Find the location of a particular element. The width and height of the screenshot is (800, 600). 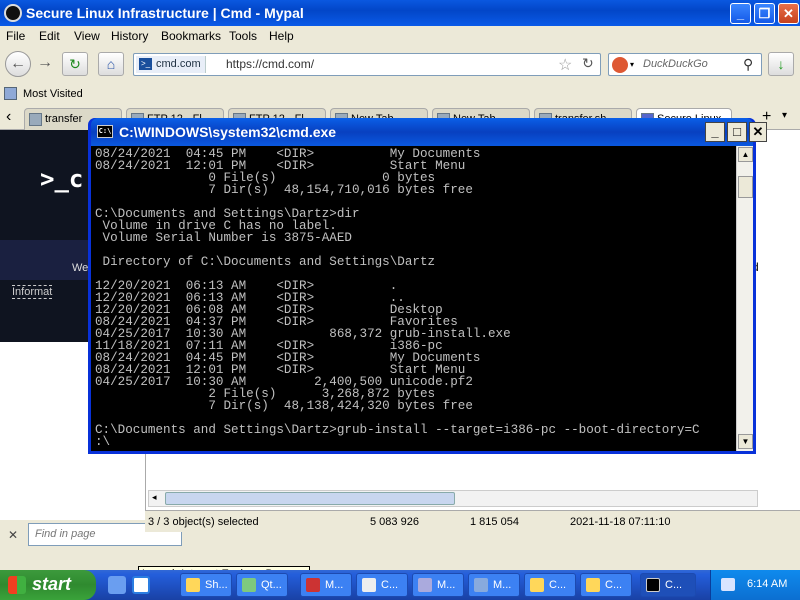

duckduckgo-icon is located at coordinates (620, 65).